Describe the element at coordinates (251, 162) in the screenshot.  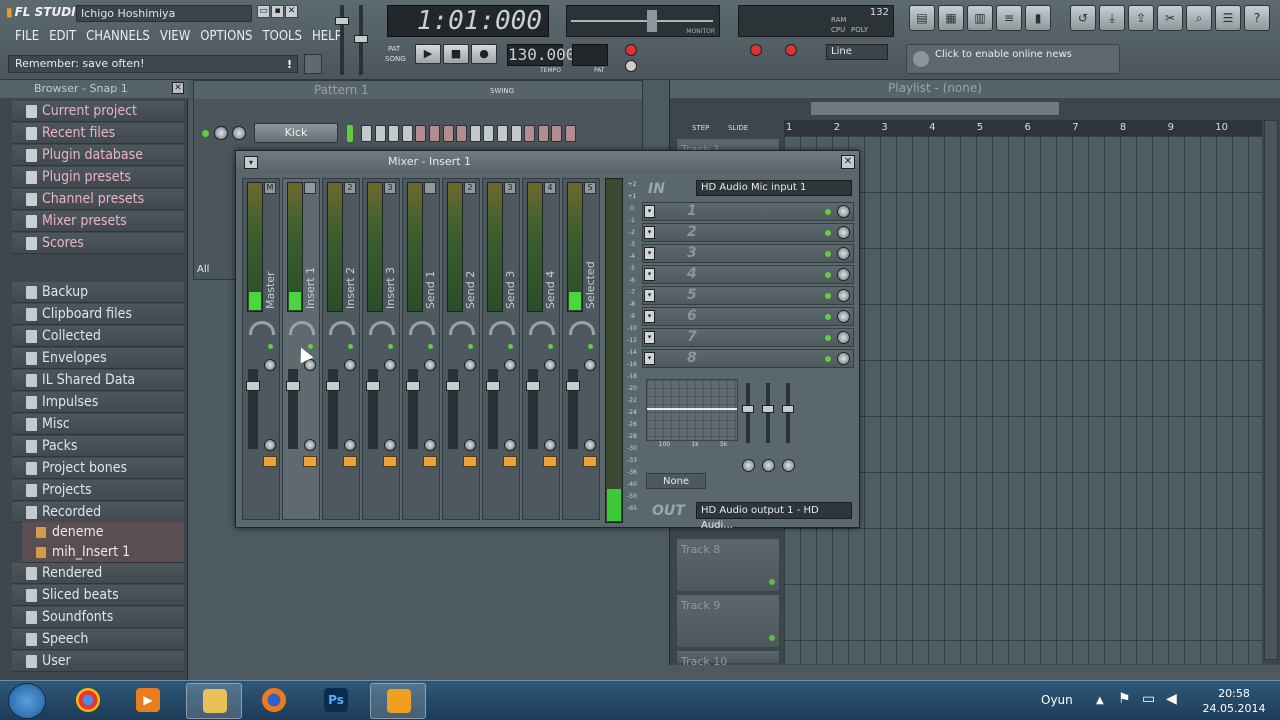
I see `mixer-menu-button: ▾` at that location.